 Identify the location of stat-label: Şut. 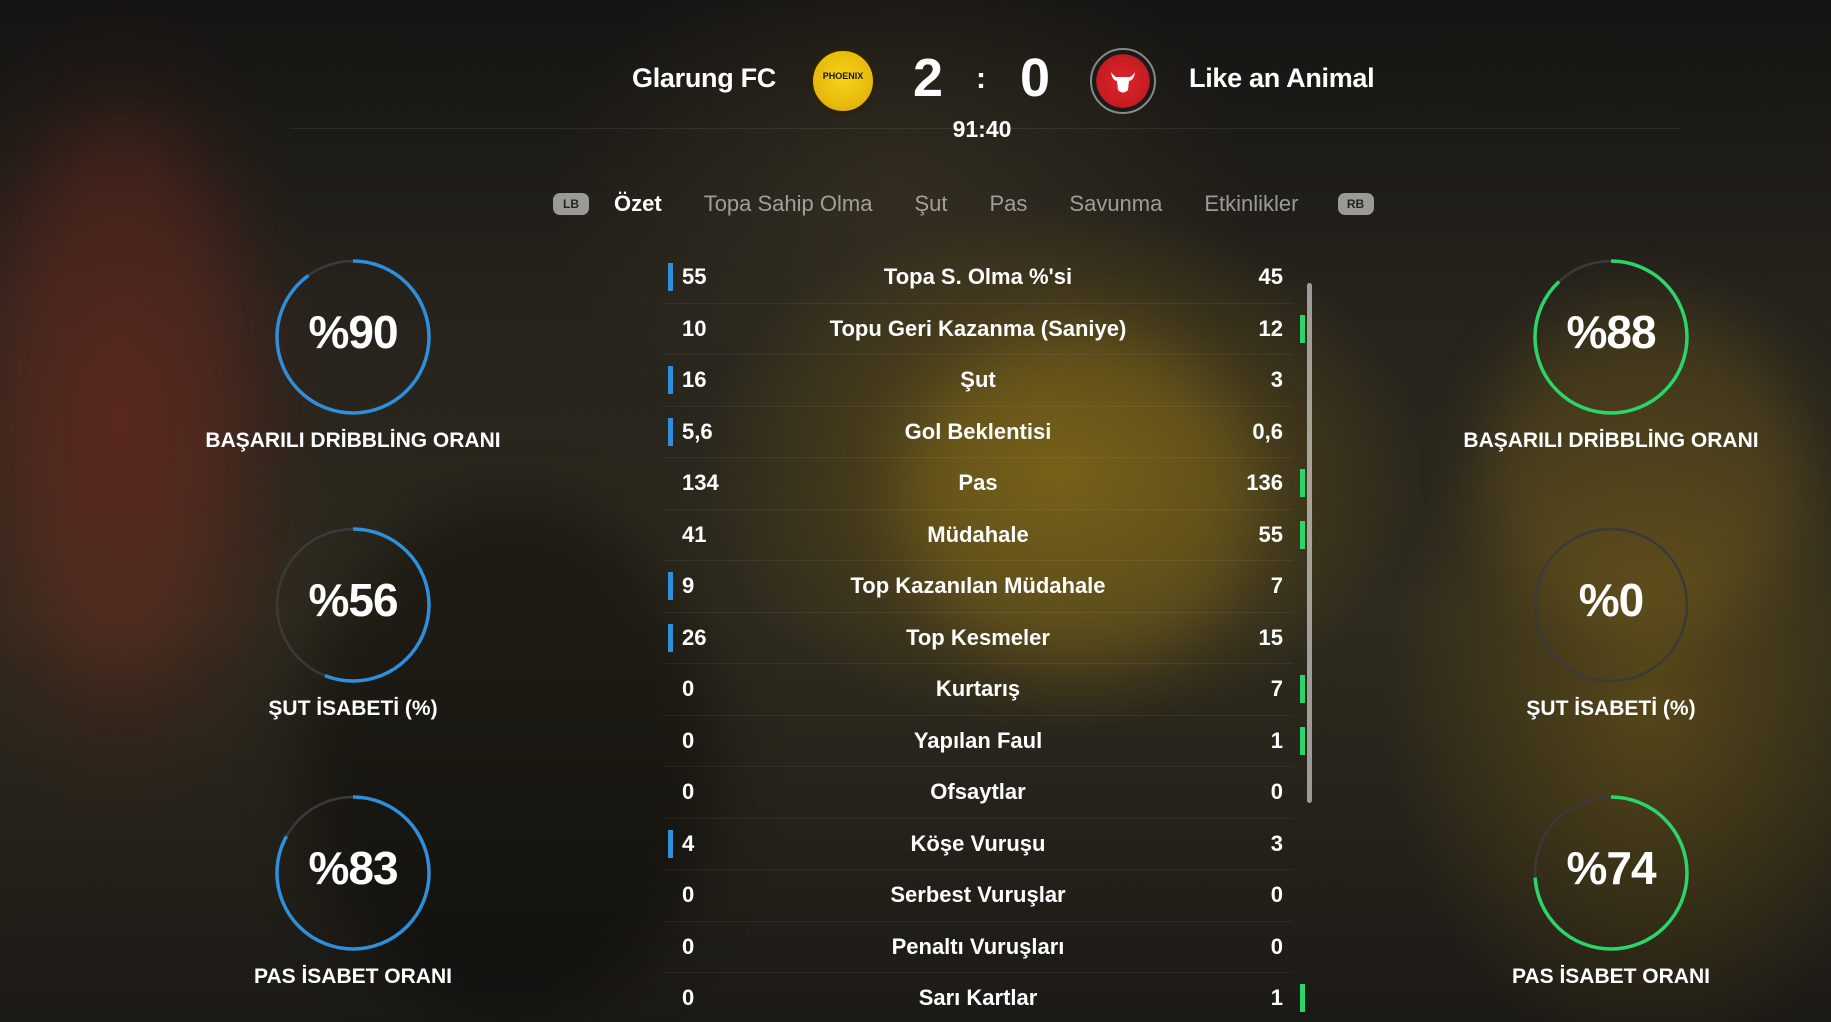
(978, 380).